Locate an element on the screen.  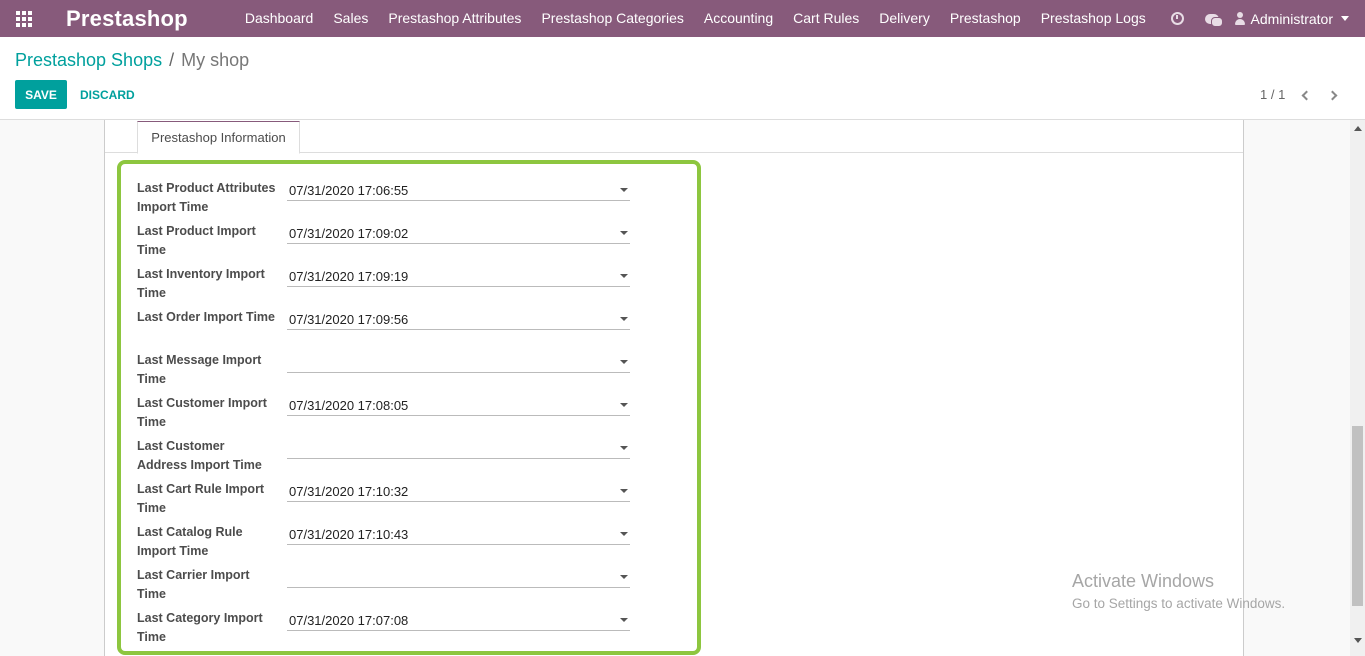
apps-grid-icon is located at coordinates (24, 18).